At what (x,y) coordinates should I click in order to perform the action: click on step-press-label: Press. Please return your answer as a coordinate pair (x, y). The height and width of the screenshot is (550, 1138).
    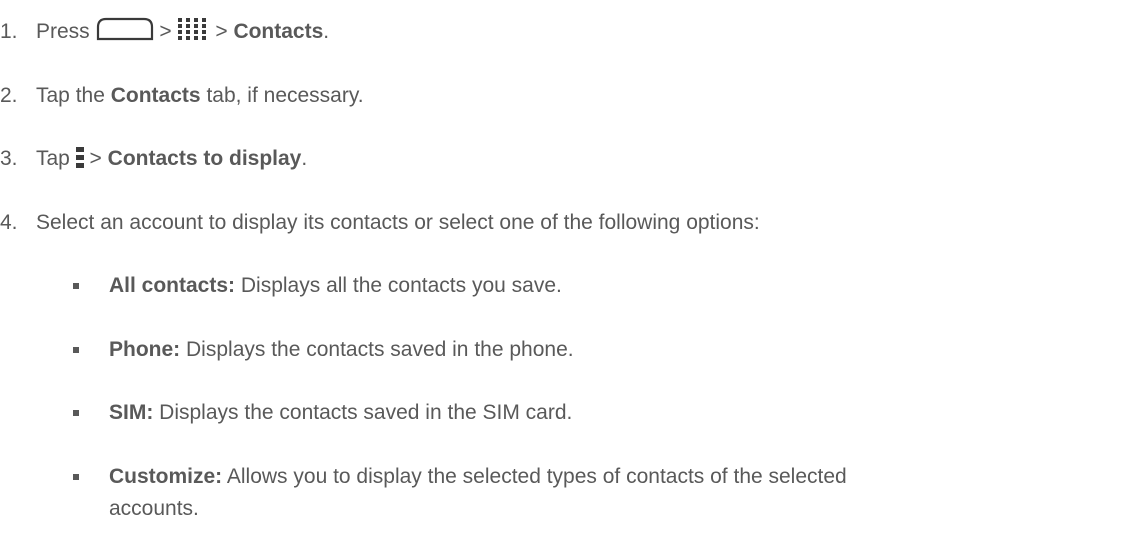
    Looking at the image, I should click on (63, 31).